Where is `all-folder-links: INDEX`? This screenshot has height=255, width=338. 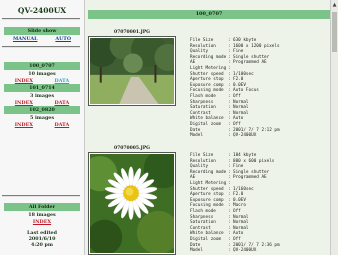 all-folder-links: INDEX is located at coordinates (42, 222).